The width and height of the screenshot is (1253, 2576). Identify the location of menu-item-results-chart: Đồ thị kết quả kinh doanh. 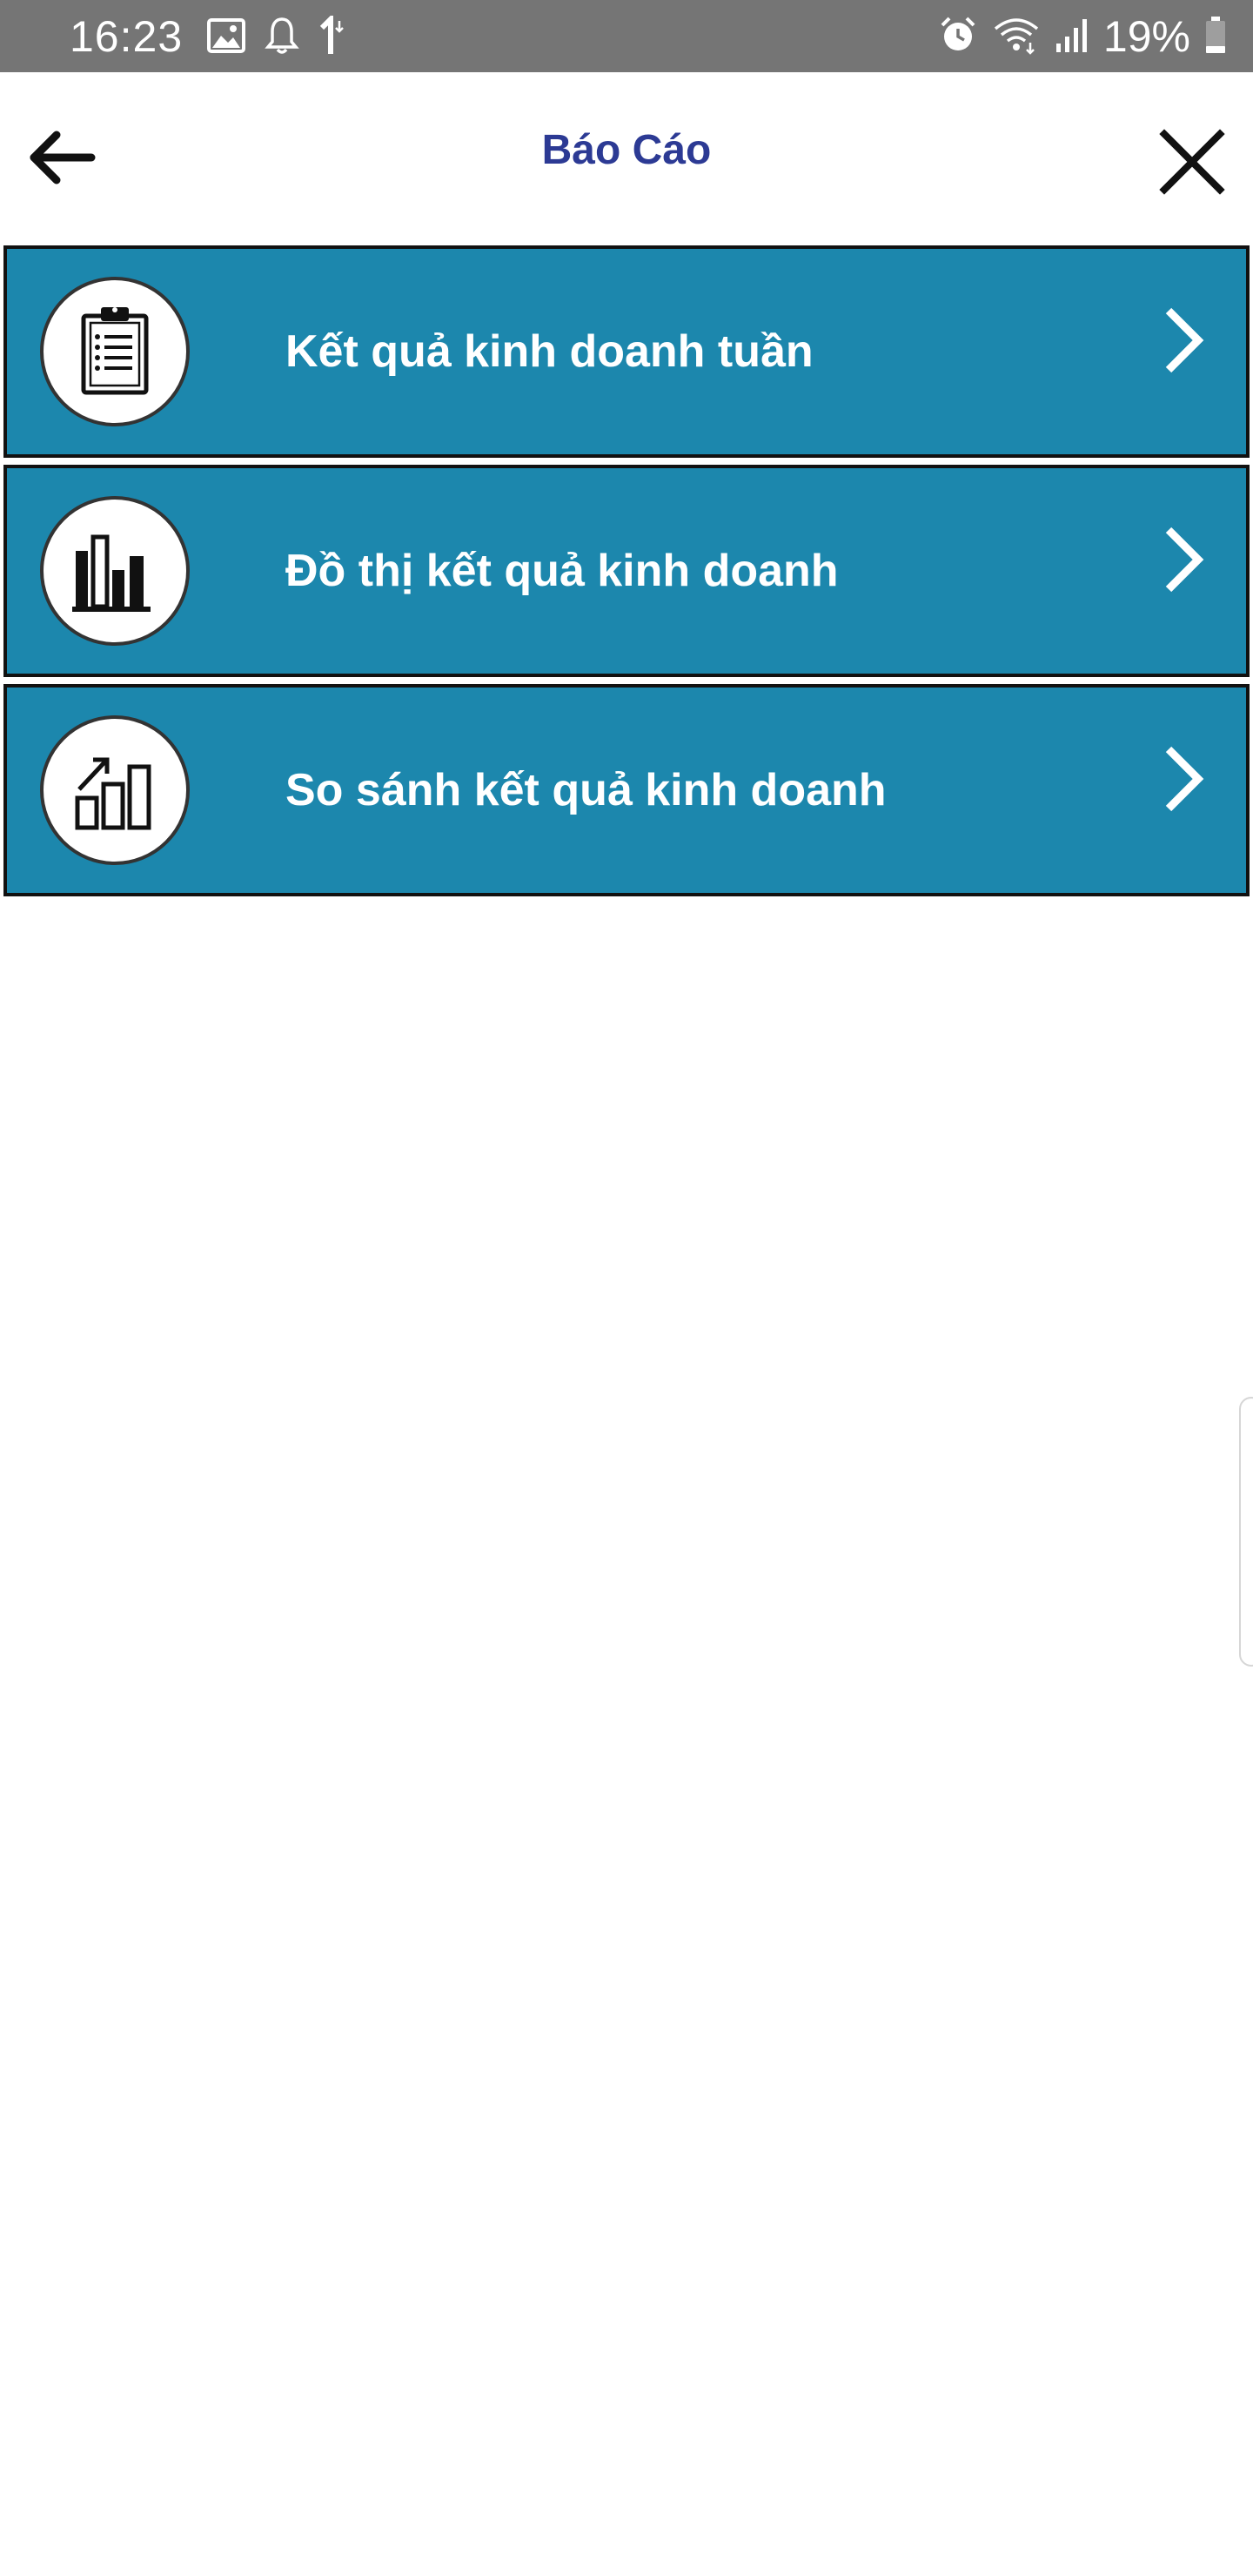
(626, 571).